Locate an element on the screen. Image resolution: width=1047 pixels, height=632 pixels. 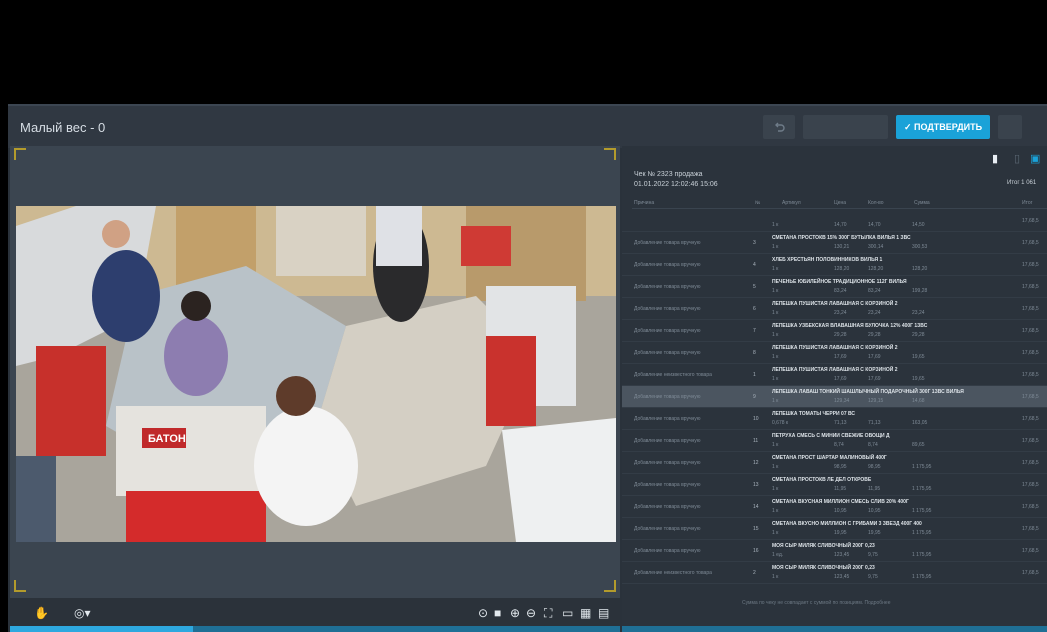
list-icon: ▯ is located at coordinates (1017, 158).